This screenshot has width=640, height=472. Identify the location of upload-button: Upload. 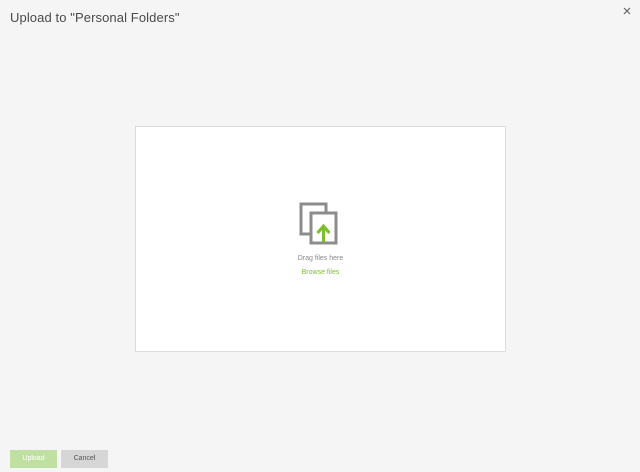
(33, 459).